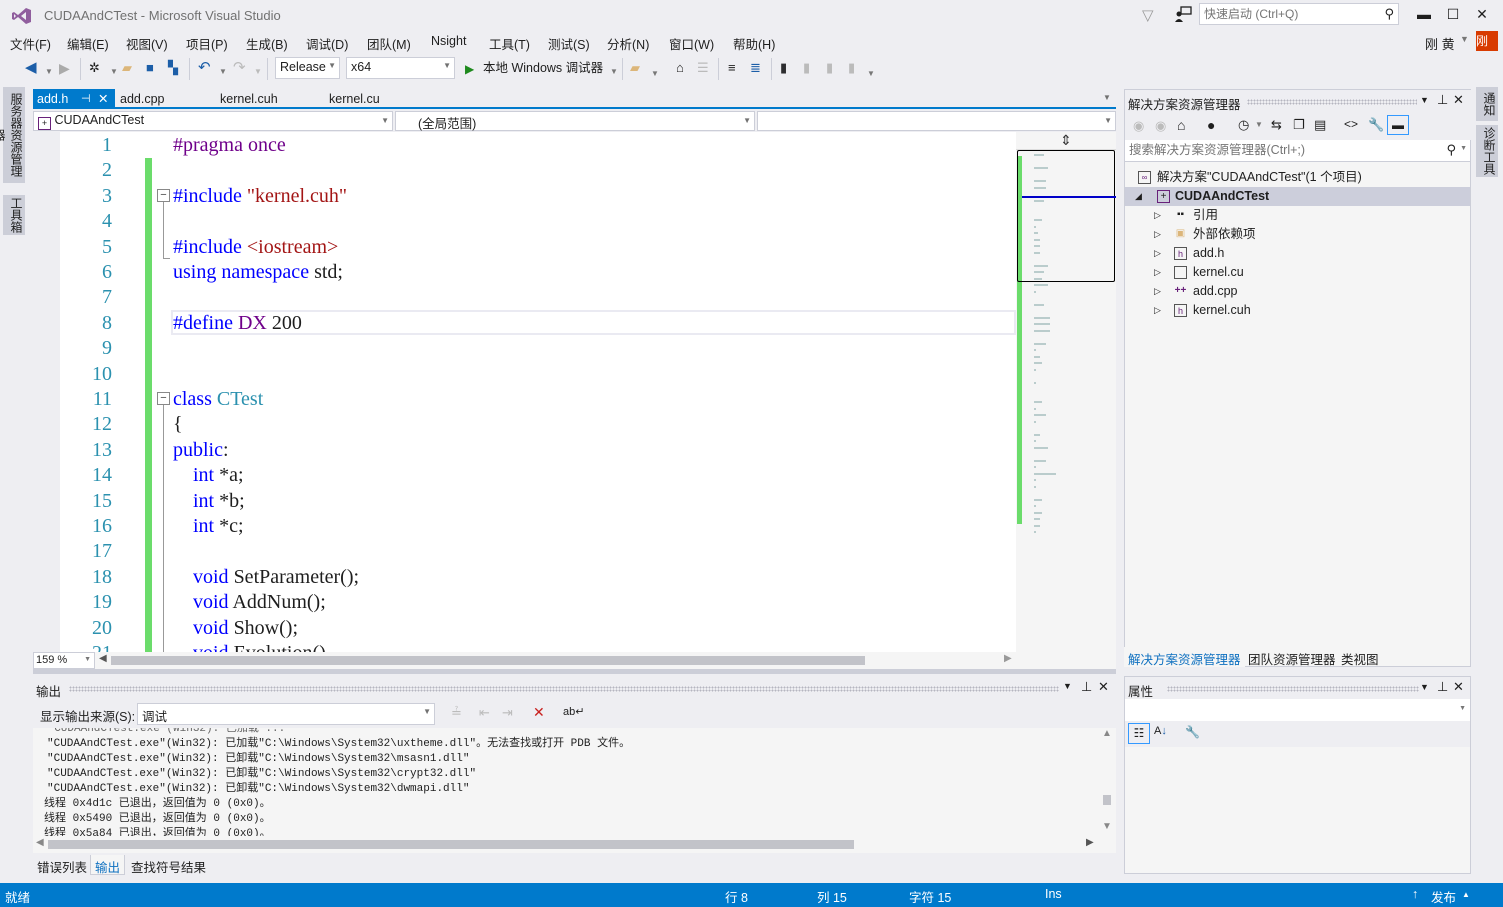  I want to click on server-explorer-tab: 服务器资源管理器, so click(12, 135).